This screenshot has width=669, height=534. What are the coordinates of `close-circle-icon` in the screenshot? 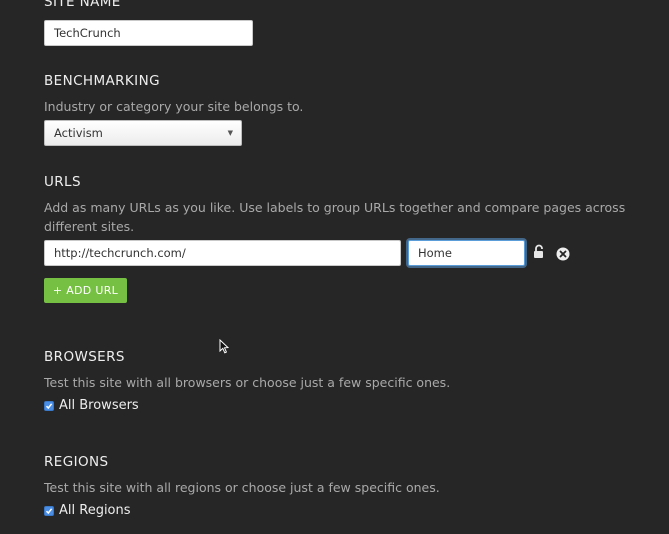 It's located at (563, 255).